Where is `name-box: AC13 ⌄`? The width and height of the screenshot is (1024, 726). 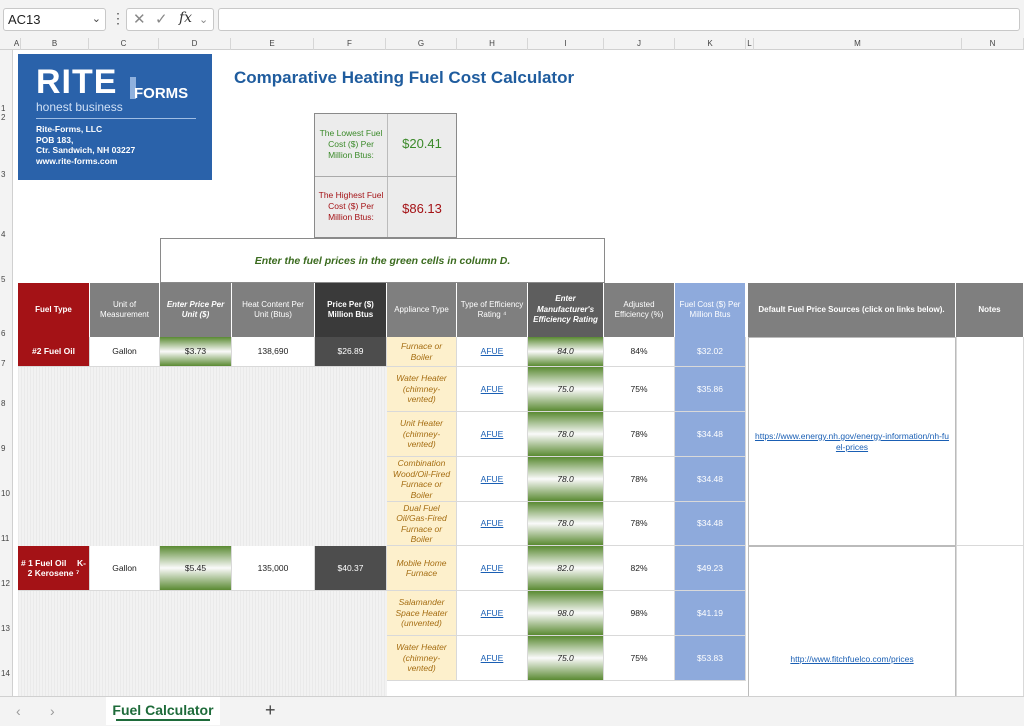 name-box: AC13 ⌄ is located at coordinates (54, 19).